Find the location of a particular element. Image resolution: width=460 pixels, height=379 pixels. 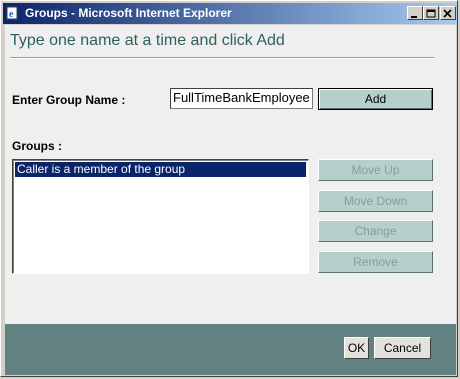

close-icon is located at coordinates (447, 13).